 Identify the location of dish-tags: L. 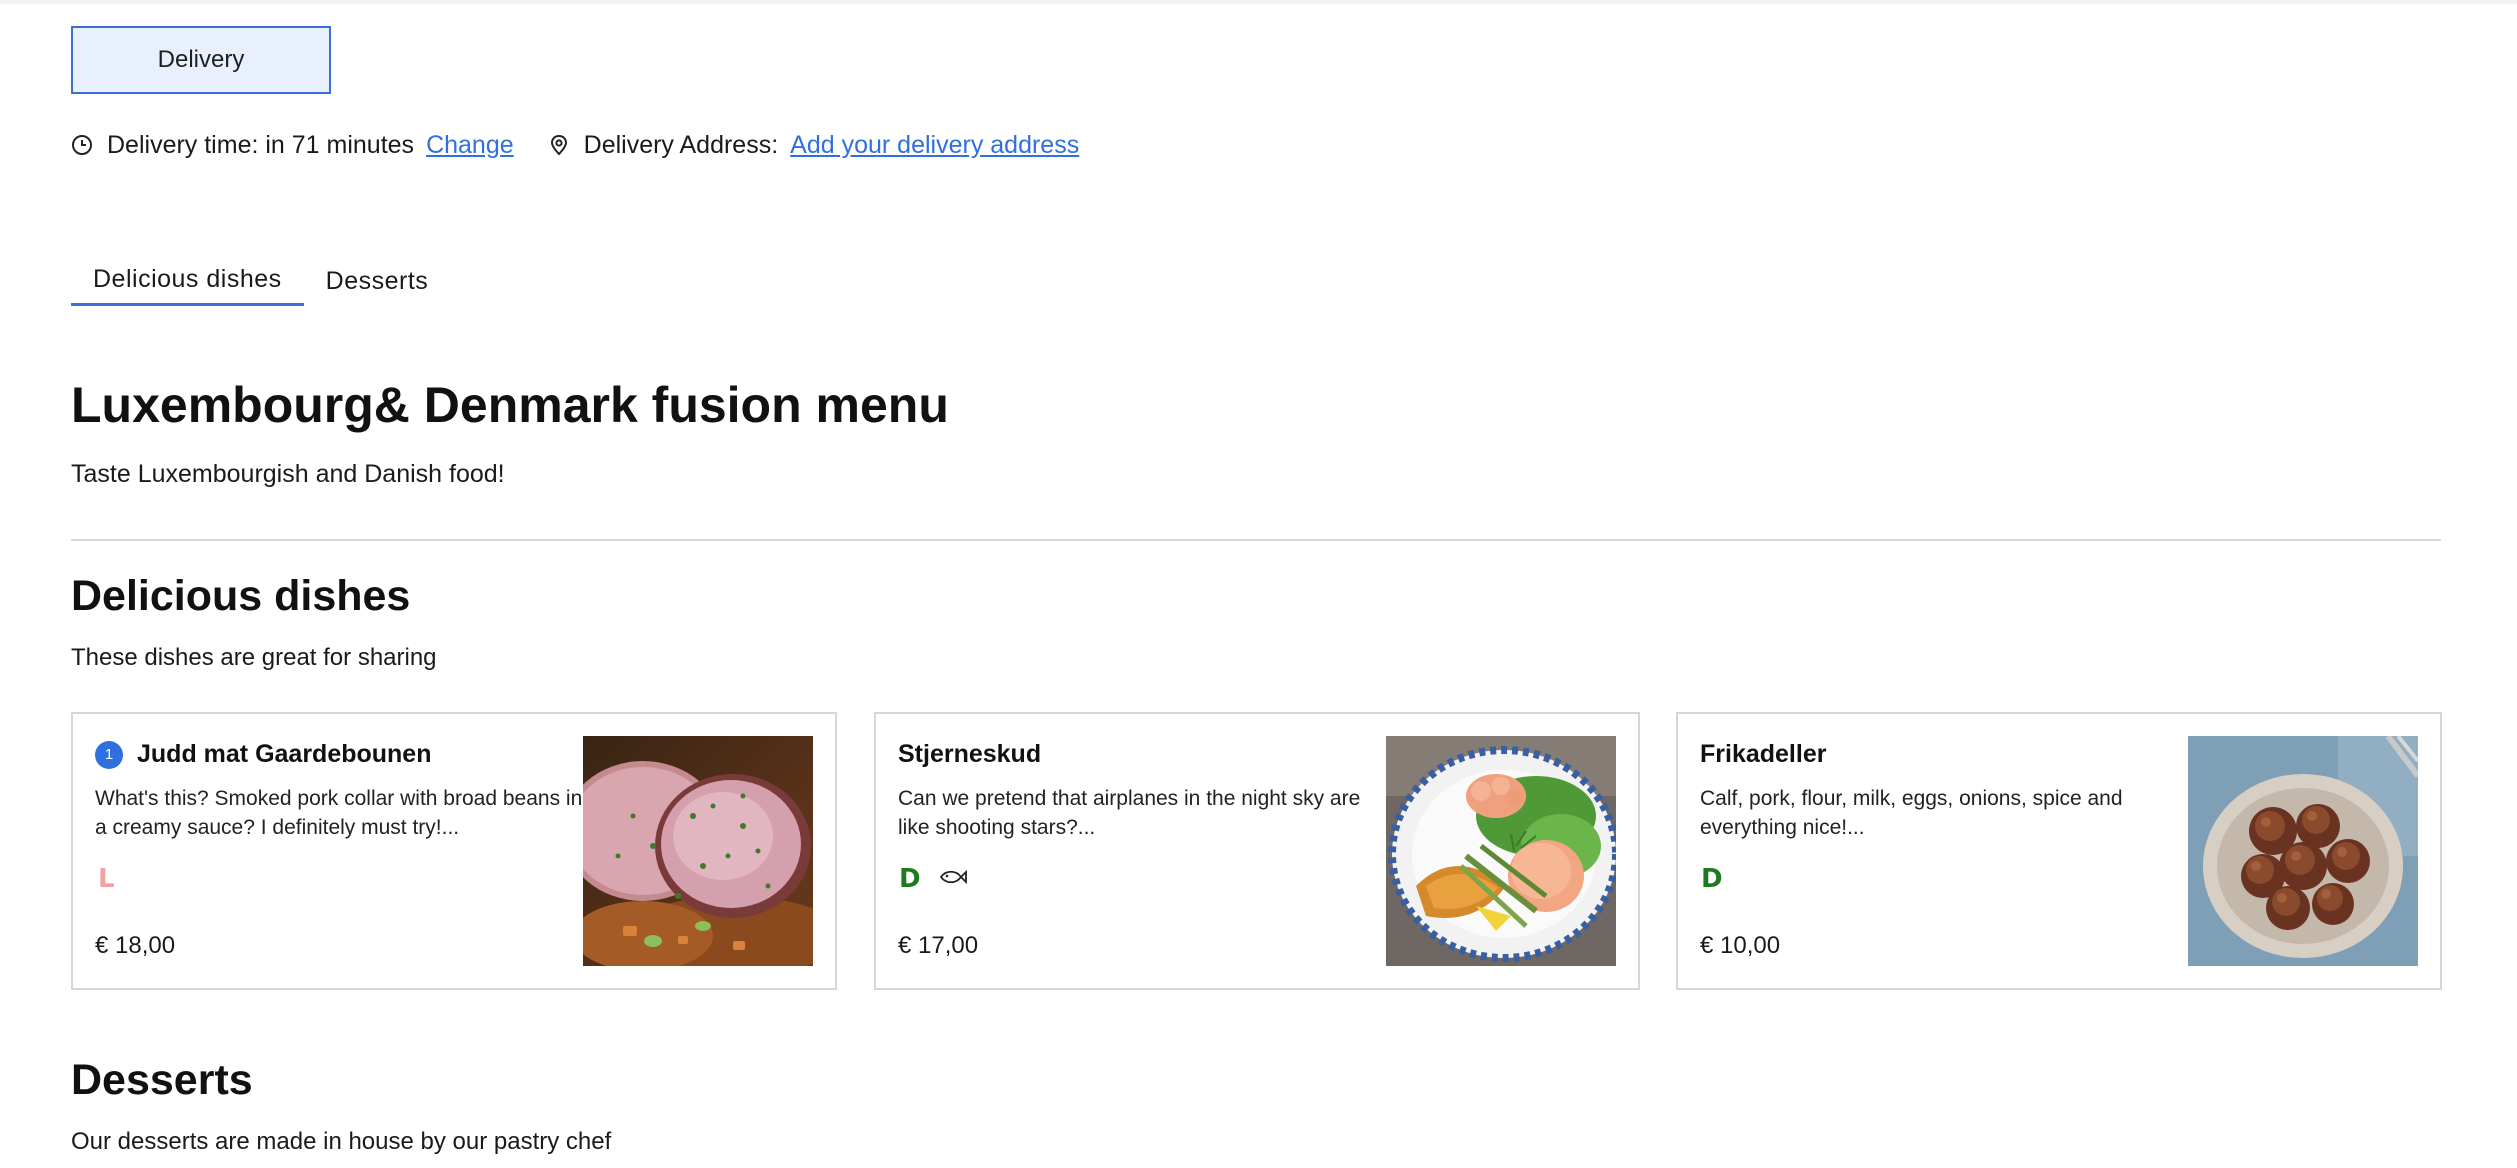
(115, 877).